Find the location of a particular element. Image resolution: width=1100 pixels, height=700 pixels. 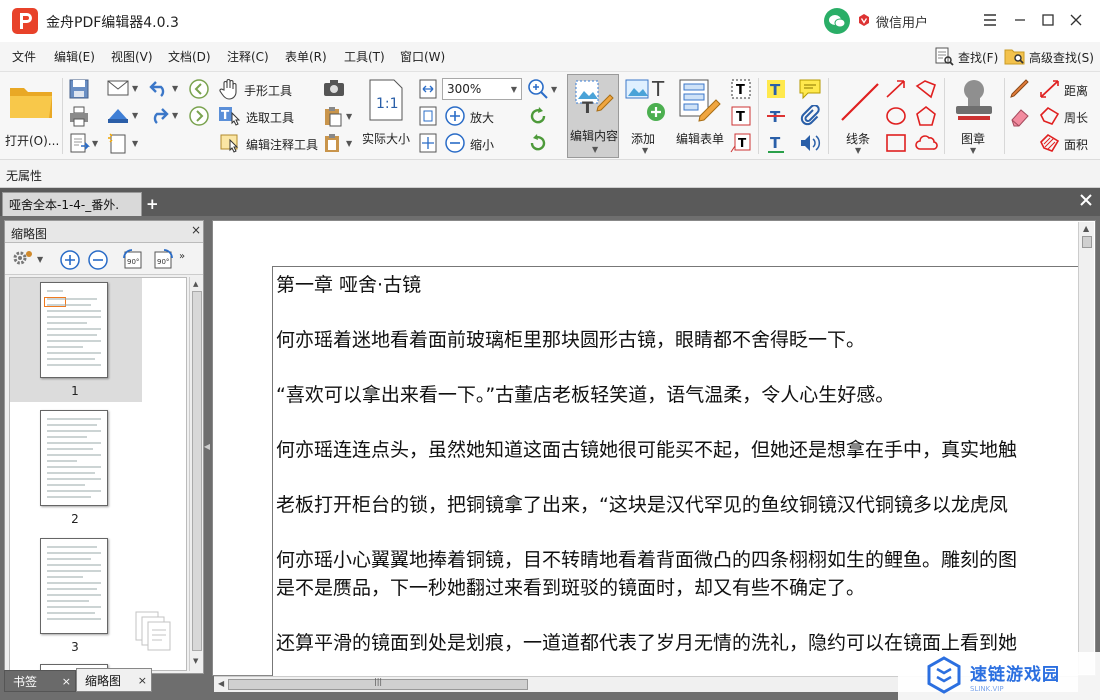

menu-tools: 工具(T) is located at coordinates (364, 56).